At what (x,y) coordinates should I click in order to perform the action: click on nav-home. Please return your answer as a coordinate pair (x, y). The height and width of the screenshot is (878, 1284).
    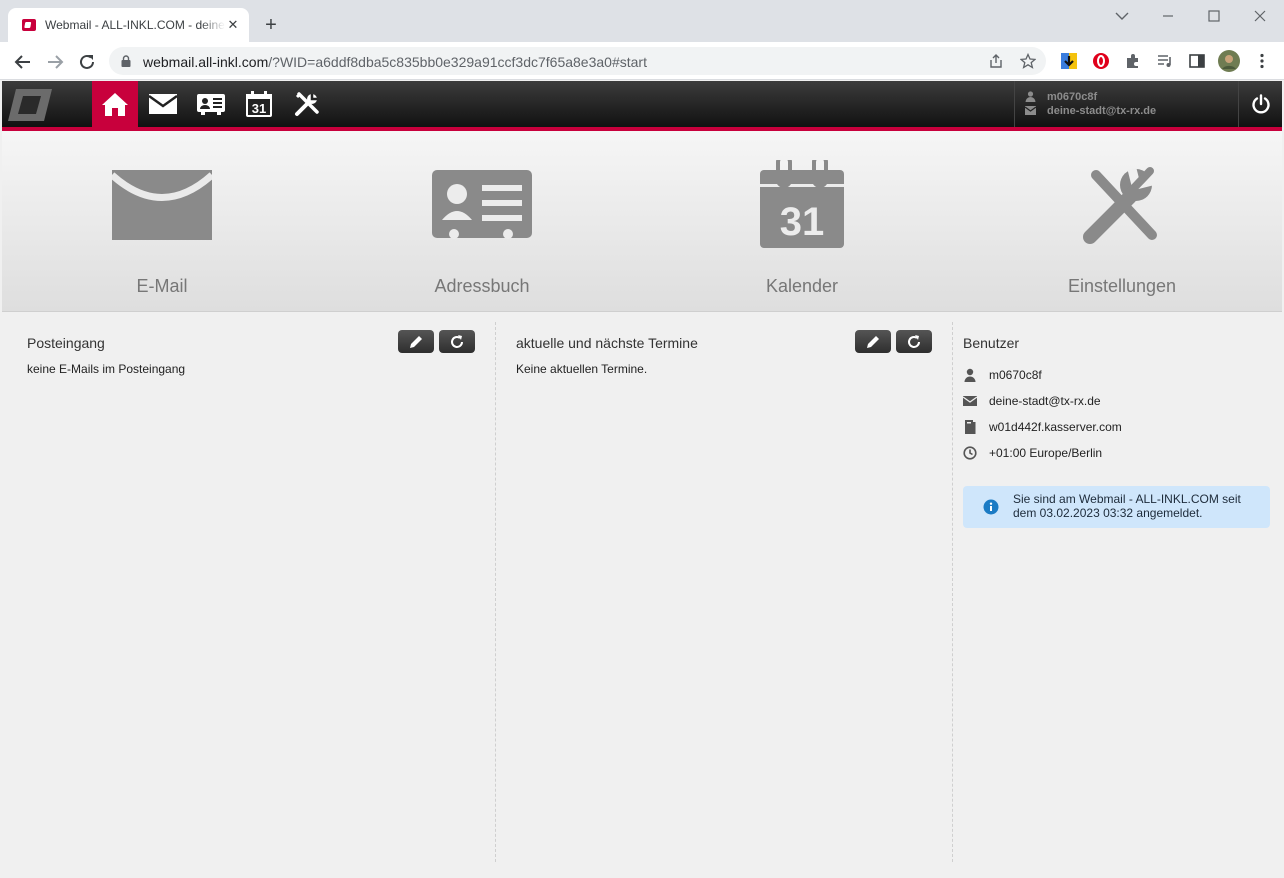
    Looking at the image, I should click on (115, 104).